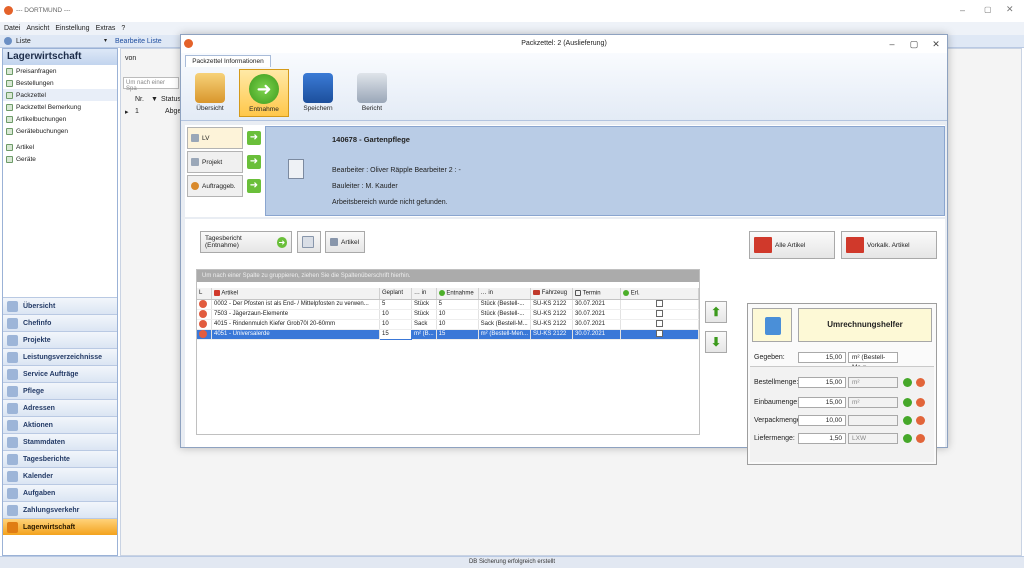 The image size is (1024, 576). What do you see at coordinates (295, 294) in the screenshot?
I see `col-artikel: Artikel` at bounding box center [295, 294].